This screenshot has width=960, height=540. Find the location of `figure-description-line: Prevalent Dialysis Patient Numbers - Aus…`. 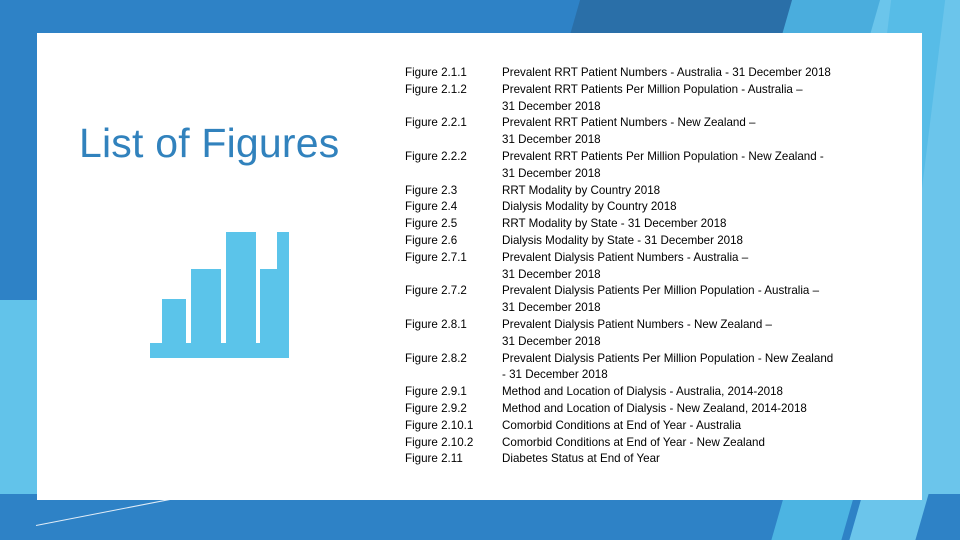

figure-description-line: Prevalent Dialysis Patient Numbers - Aus… is located at coordinates (625, 257).